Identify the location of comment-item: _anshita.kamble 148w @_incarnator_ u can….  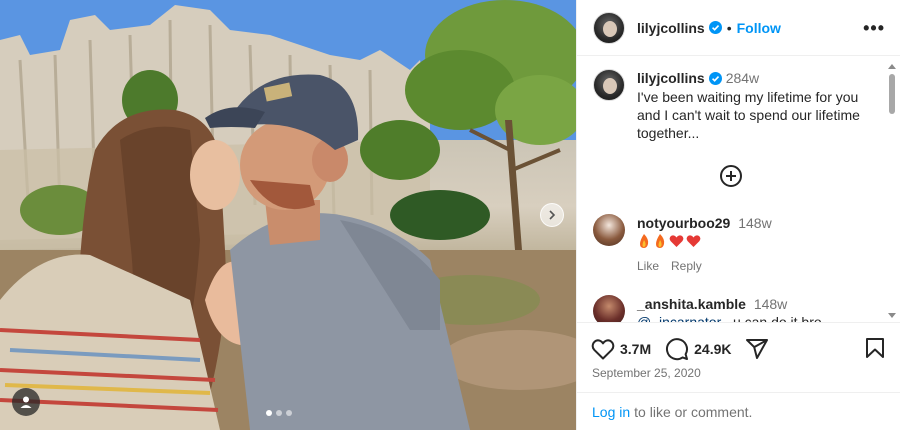
(733, 308).